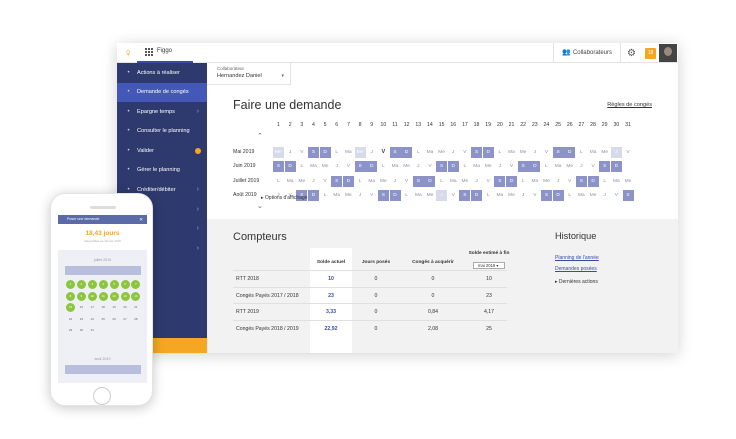 This screenshot has height=439, width=736. I want to click on year-select: mai 2019 ▾, so click(489, 265).